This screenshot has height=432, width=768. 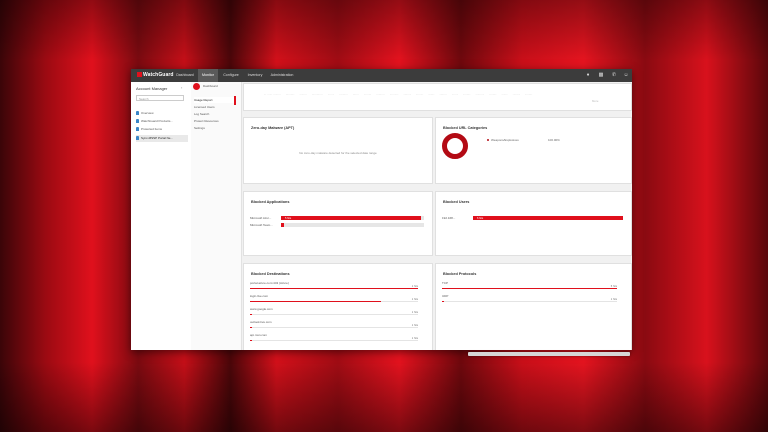 What do you see at coordinates (480, 218) in the screenshot?
I see `bar-value: 6 hits` at bounding box center [480, 218].